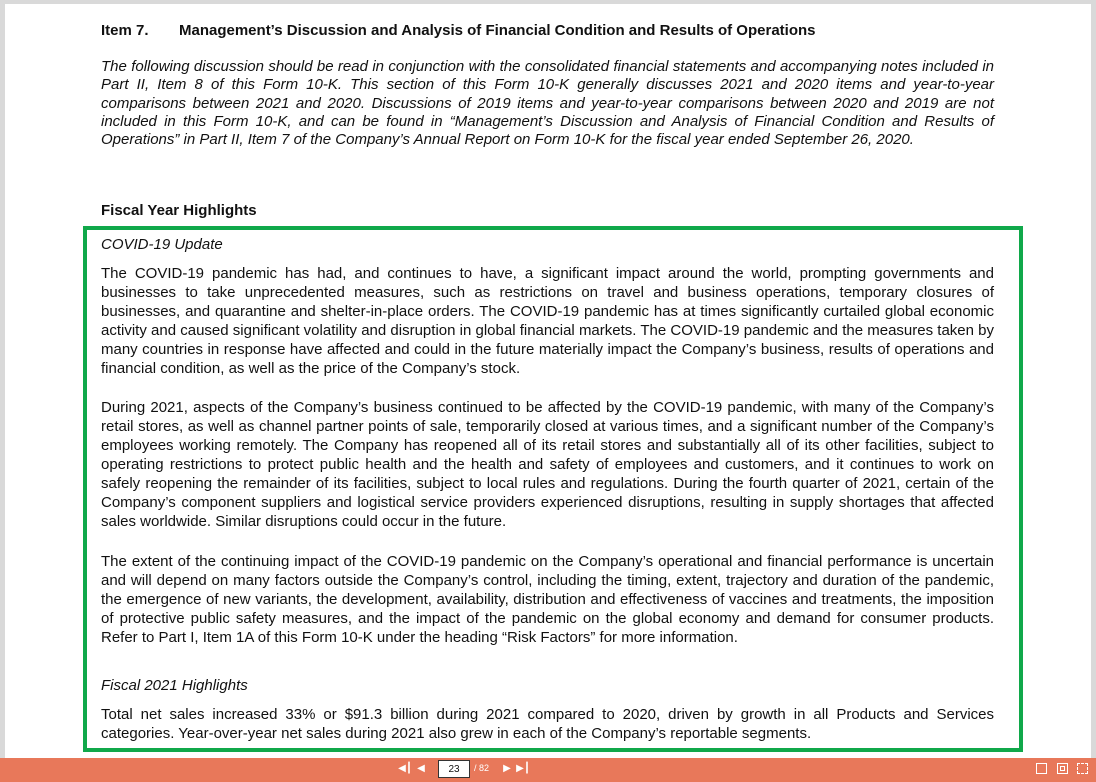 This screenshot has height=782, width=1096. Describe the element at coordinates (548, 770) in the screenshot. I see `viewer-toolbar: ◀┃ ◀ / 82 ▶ ▶┃` at that location.